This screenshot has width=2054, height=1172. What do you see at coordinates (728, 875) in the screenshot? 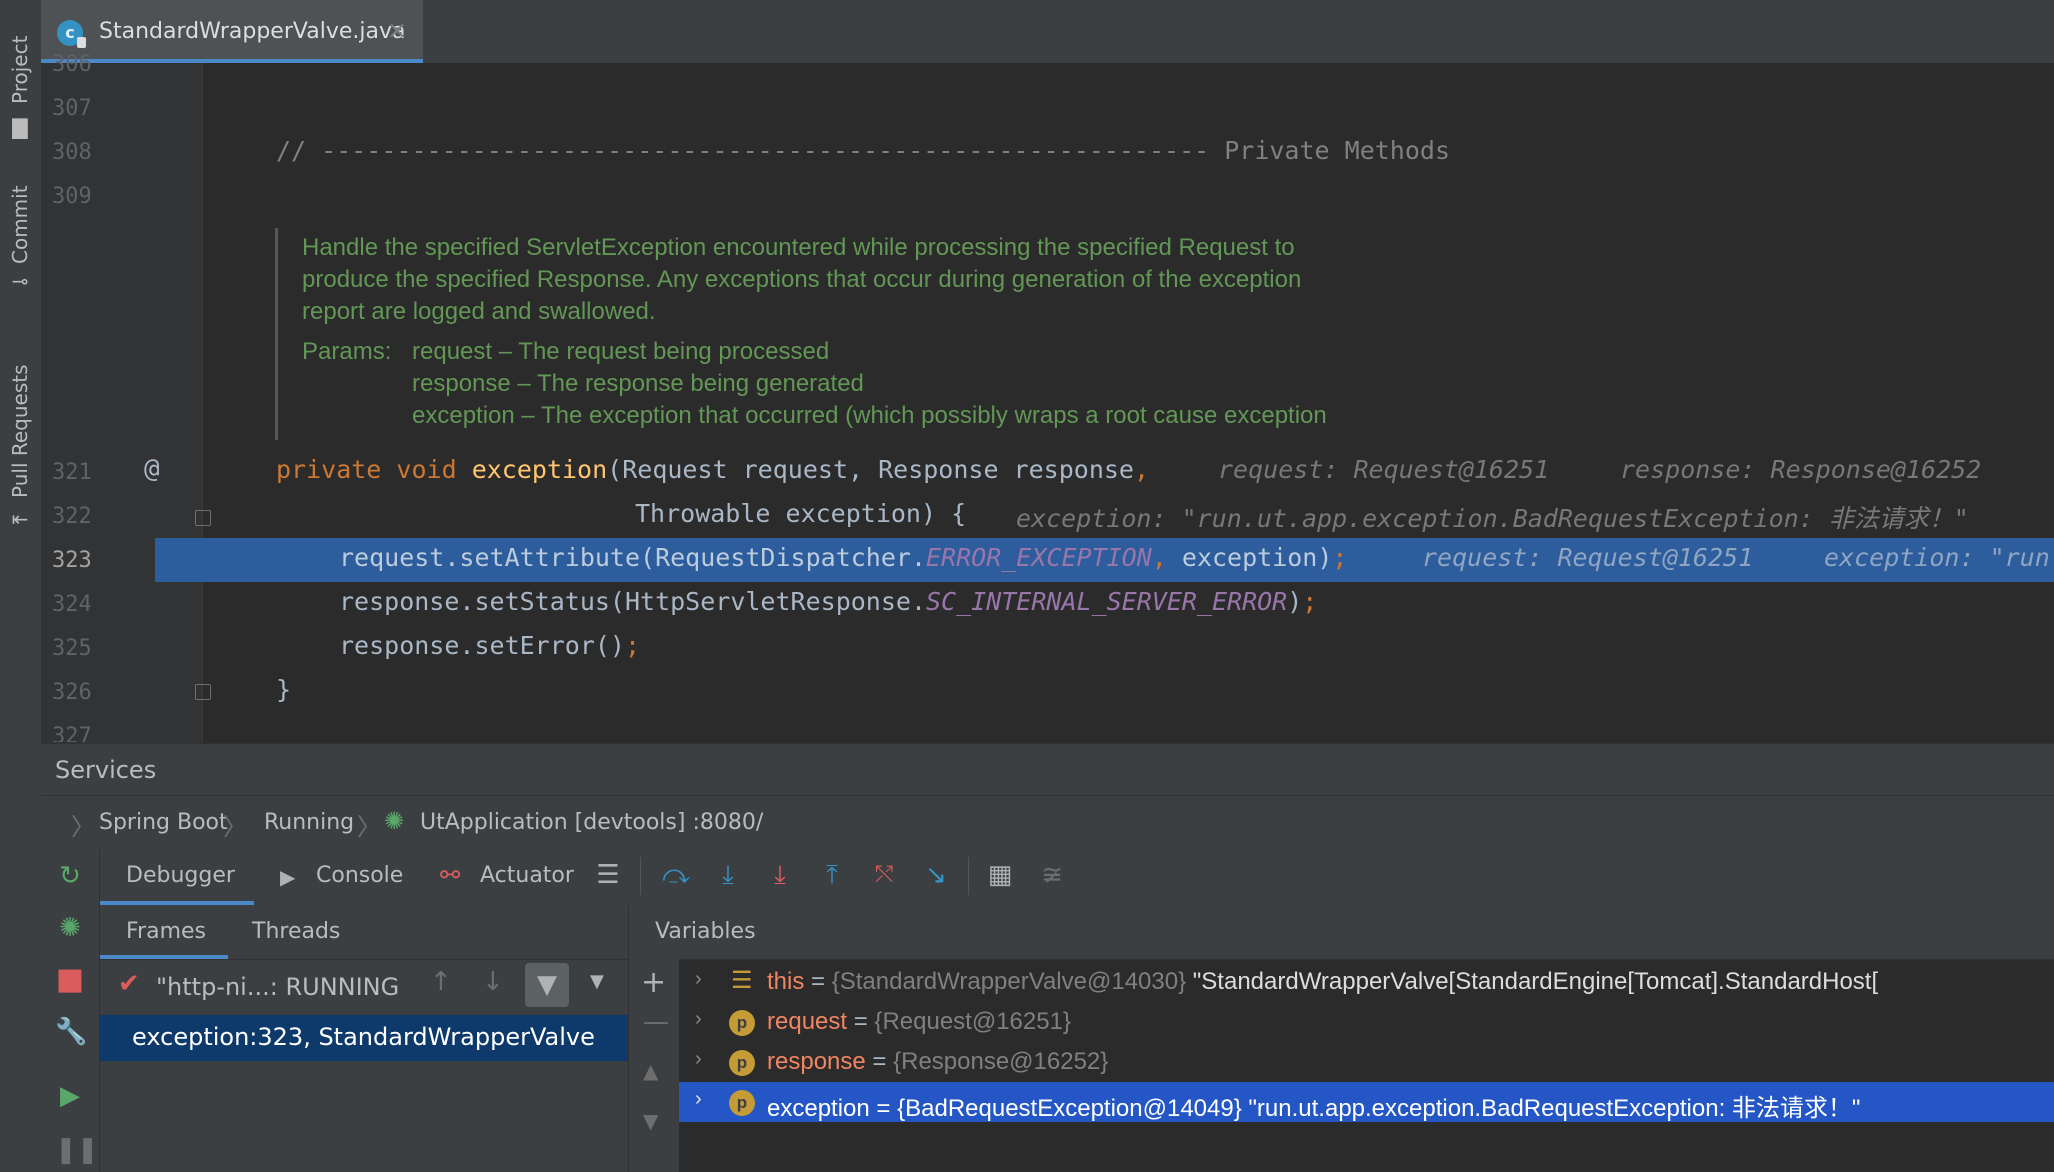
I see `step-into-icon: ⤓` at bounding box center [728, 875].